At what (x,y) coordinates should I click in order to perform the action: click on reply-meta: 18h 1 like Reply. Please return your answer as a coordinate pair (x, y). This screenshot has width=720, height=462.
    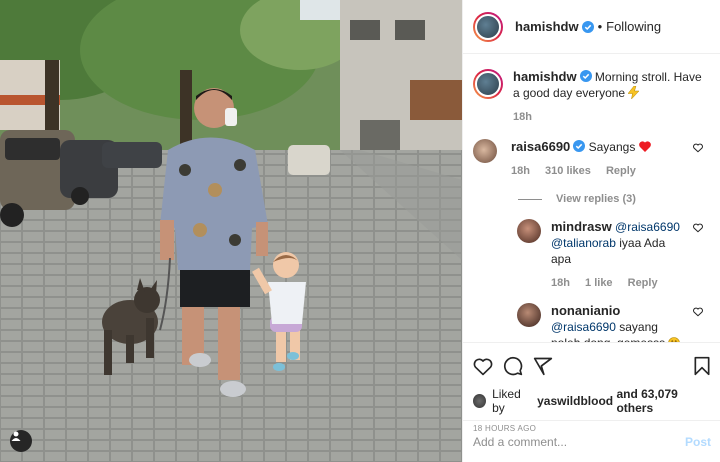
    Looking at the image, I should click on (617, 283).